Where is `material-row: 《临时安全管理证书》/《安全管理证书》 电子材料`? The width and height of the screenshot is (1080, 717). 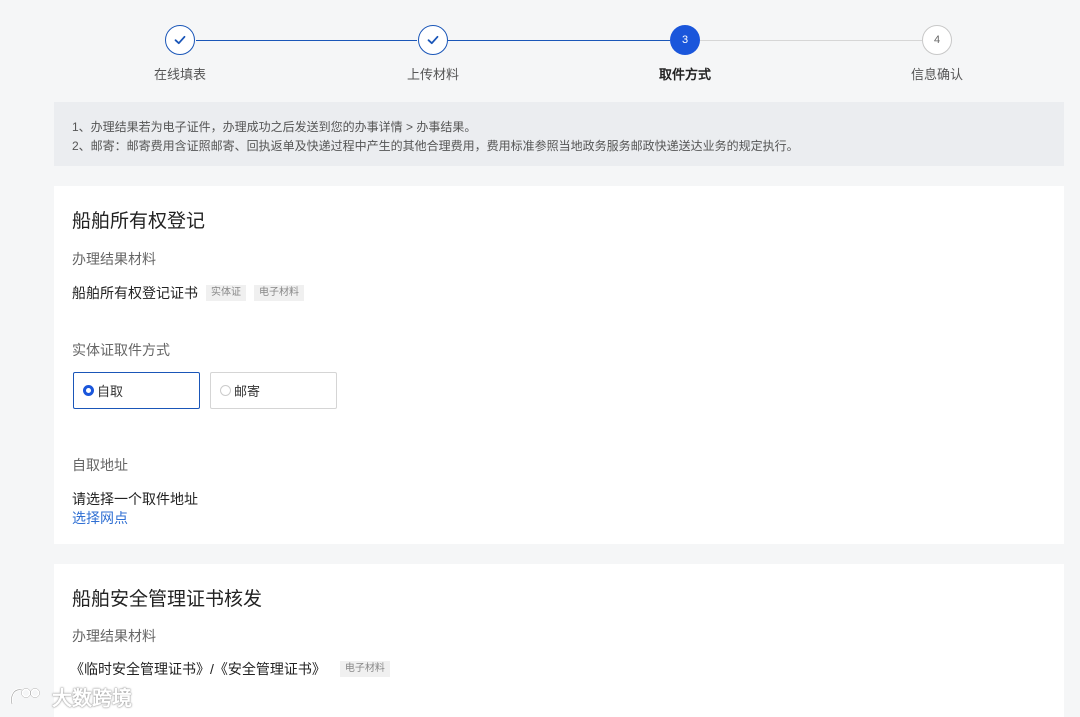 material-row: 《临时安全管理证书》/《安全管理证书》 电子材料 is located at coordinates (230, 669).